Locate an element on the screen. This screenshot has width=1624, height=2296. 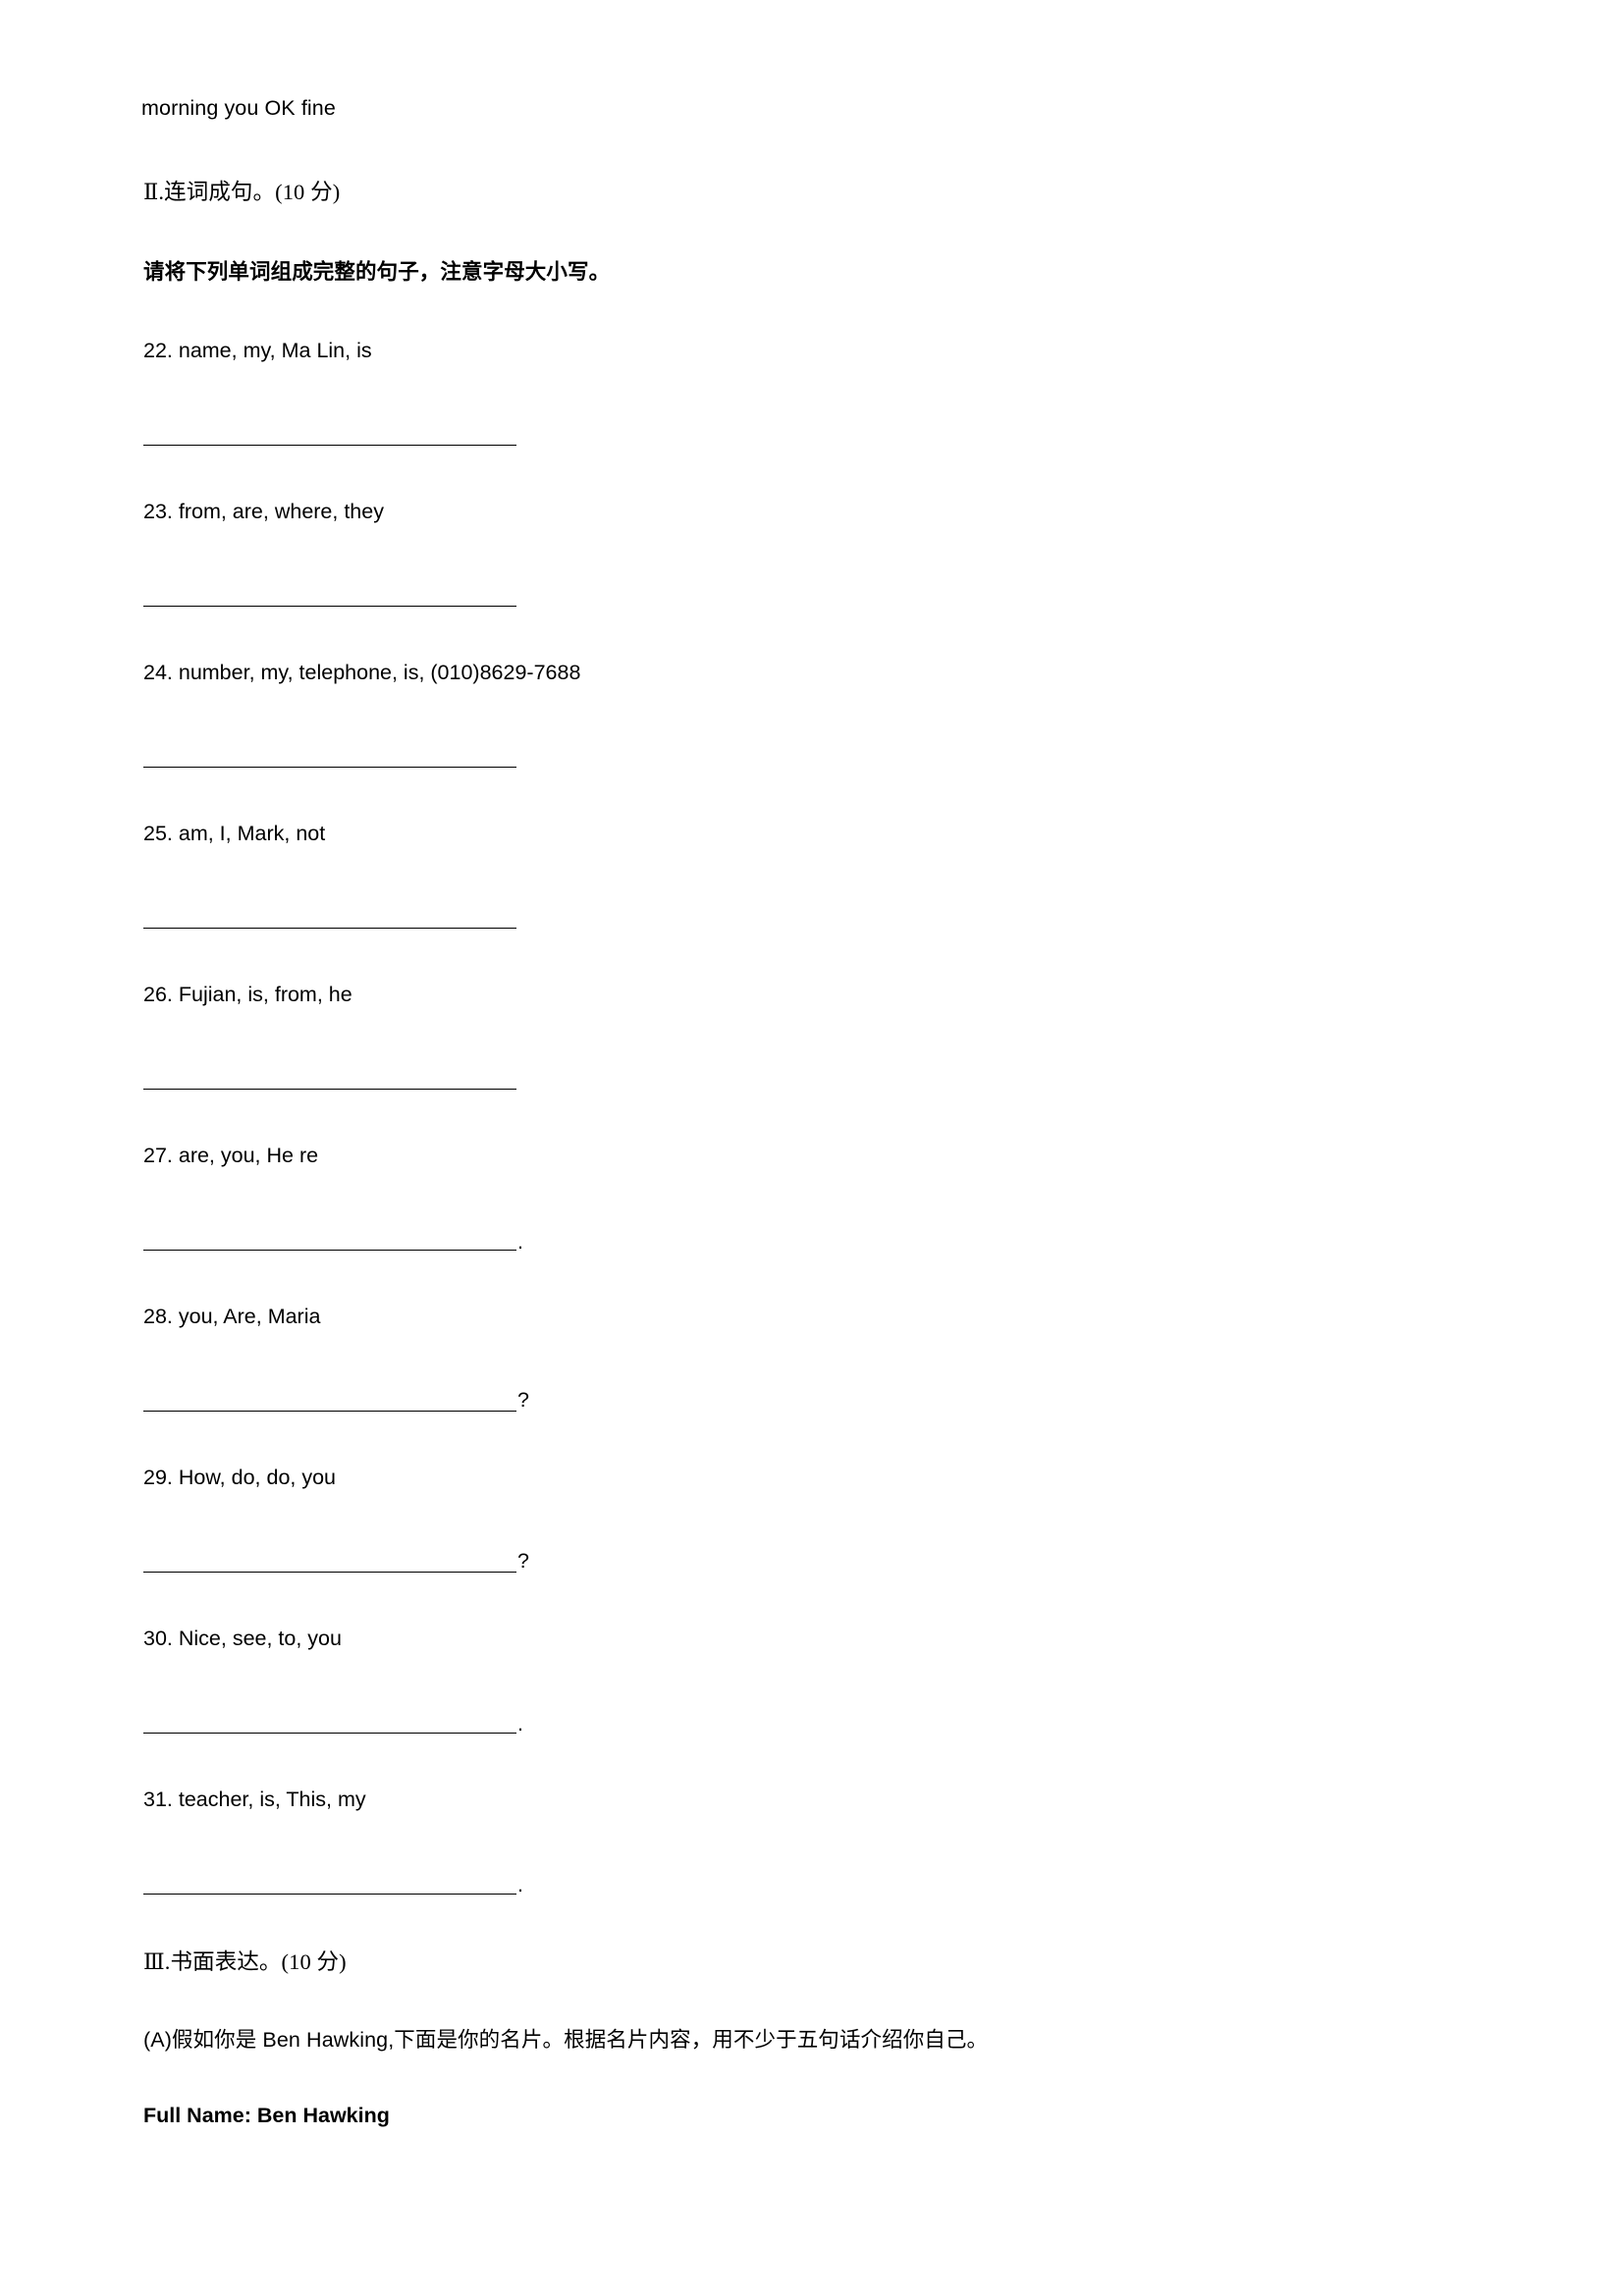
question-item-25: 25. am, I, Mark, not is located at coordinates (234, 834).